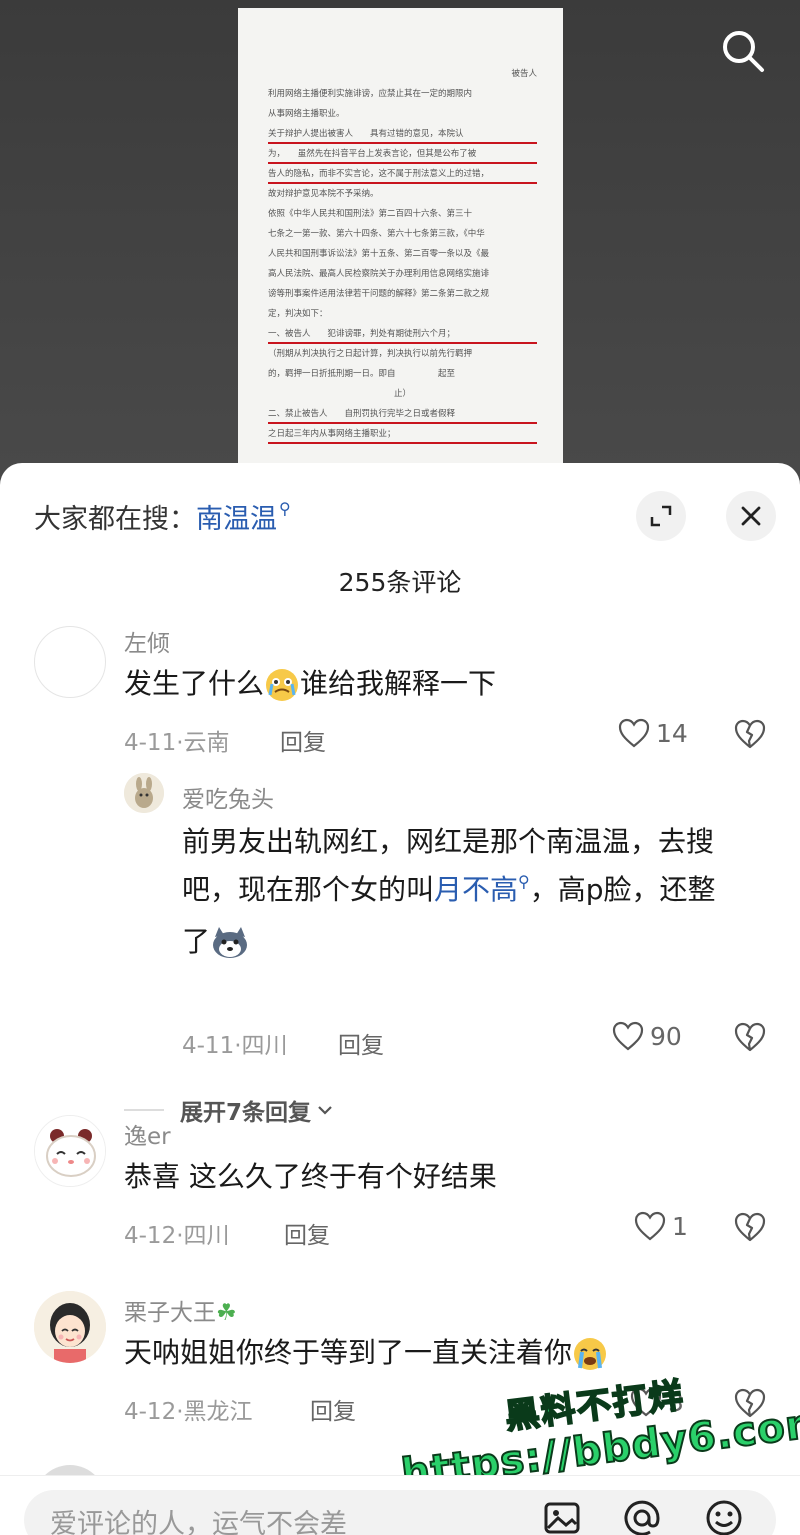 This screenshot has height=1535, width=800. Describe the element at coordinates (144, 1110) in the screenshot. I see `divider` at that location.